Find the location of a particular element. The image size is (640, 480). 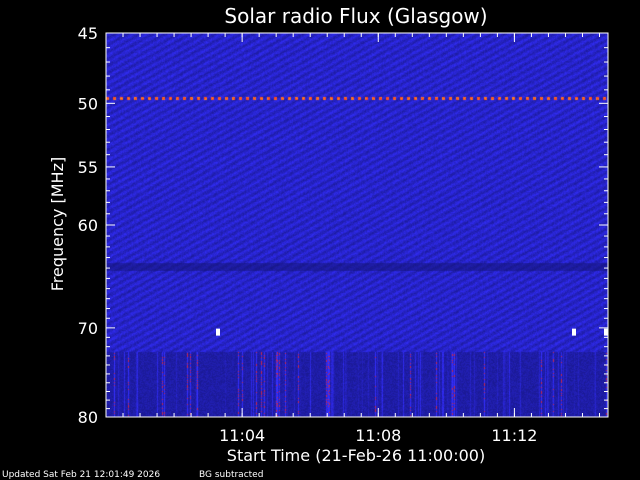

y-tick-label: 60 is located at coordinates (88, 225).